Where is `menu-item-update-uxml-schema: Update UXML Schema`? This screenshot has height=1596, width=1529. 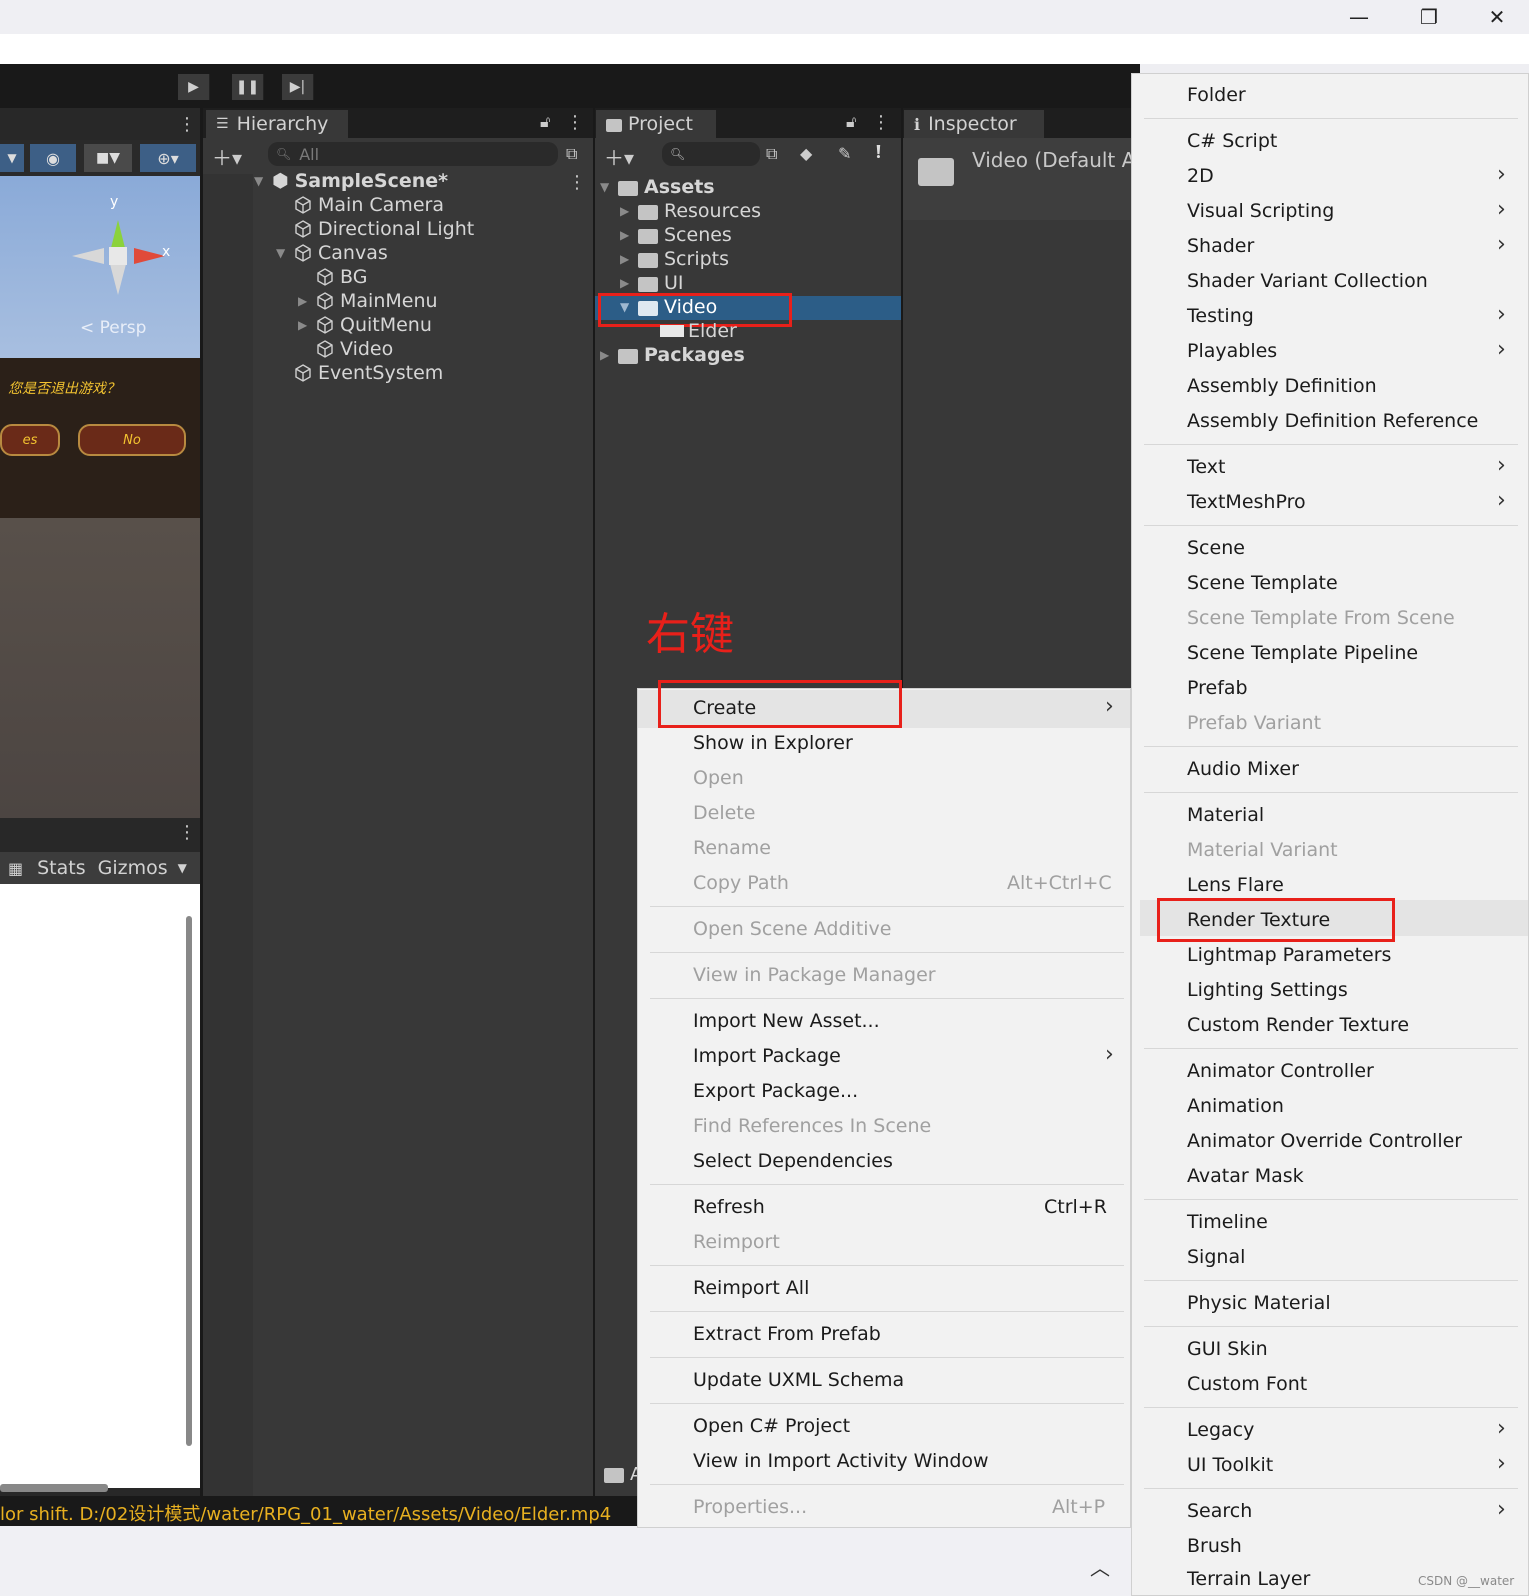
menu-item-update-uxml-schema: Update UXML Schema is located at coordinates (798, 1380).